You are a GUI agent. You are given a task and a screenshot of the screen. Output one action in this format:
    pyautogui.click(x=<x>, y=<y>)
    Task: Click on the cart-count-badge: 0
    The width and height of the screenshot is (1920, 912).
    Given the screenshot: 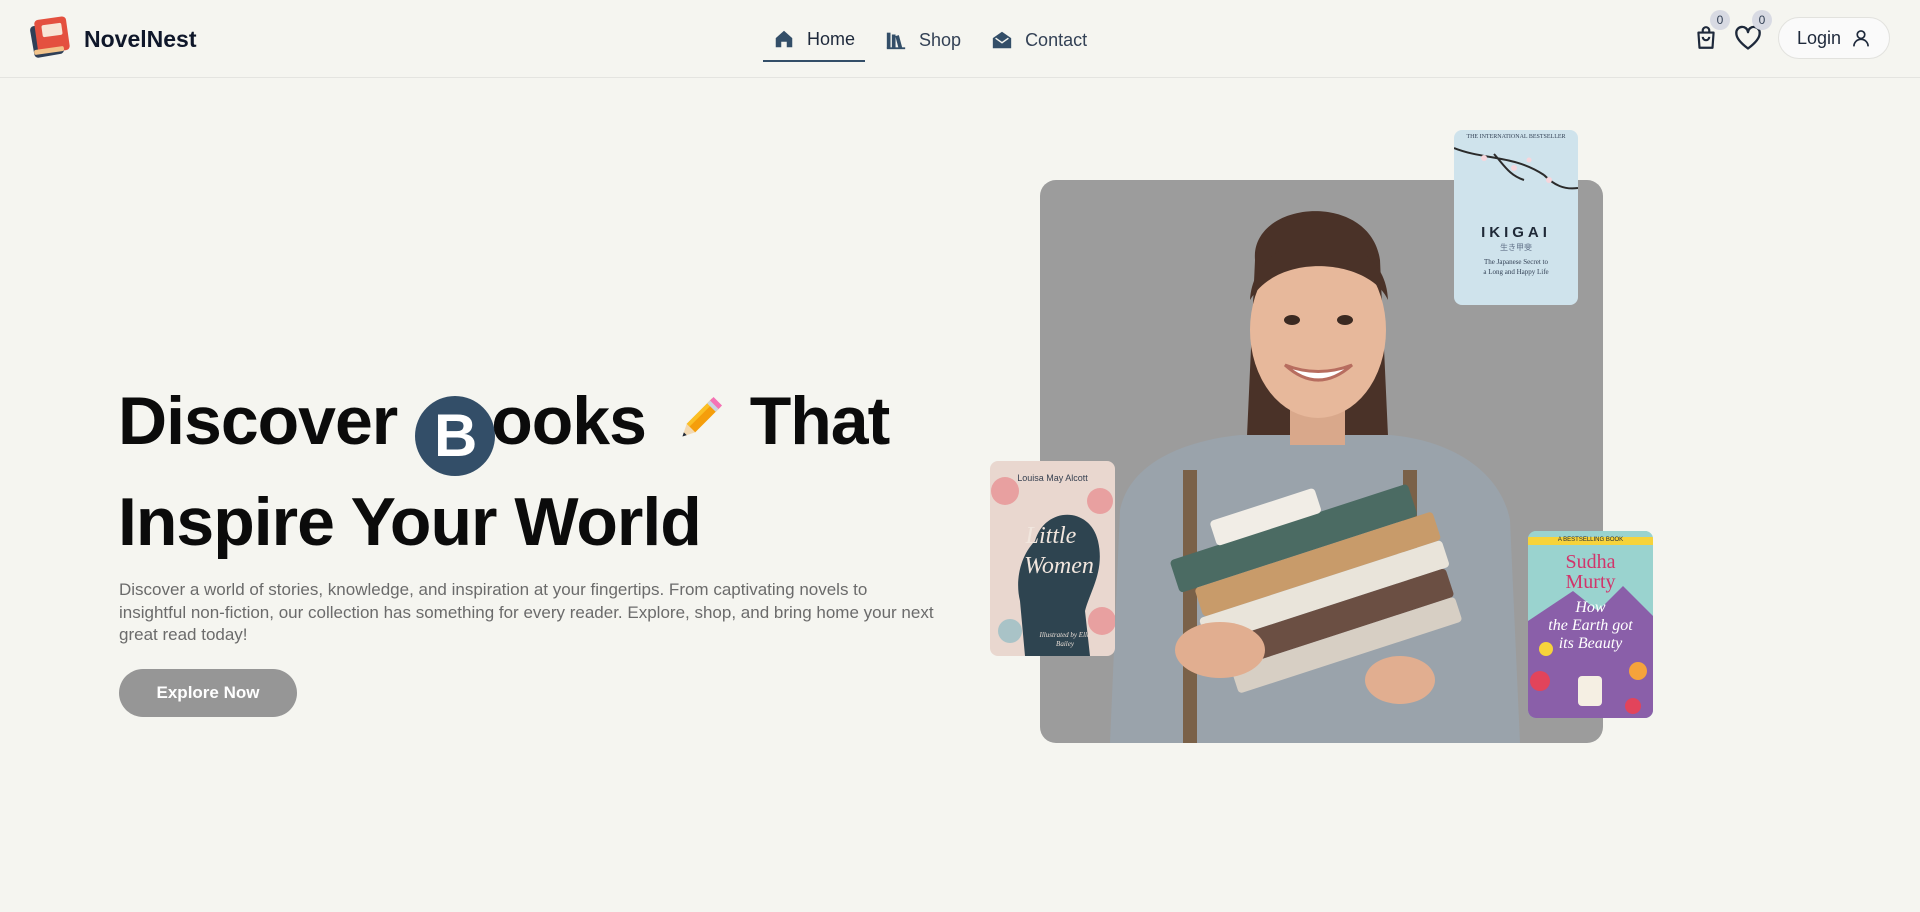 What is the action you would take?
    pyautogui.click(x=1719, y=20)
    